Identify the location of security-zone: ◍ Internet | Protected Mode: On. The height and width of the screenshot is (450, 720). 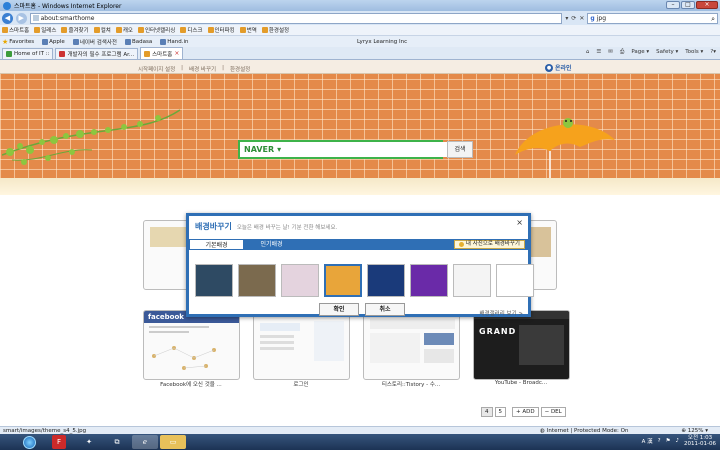
(584, 431).